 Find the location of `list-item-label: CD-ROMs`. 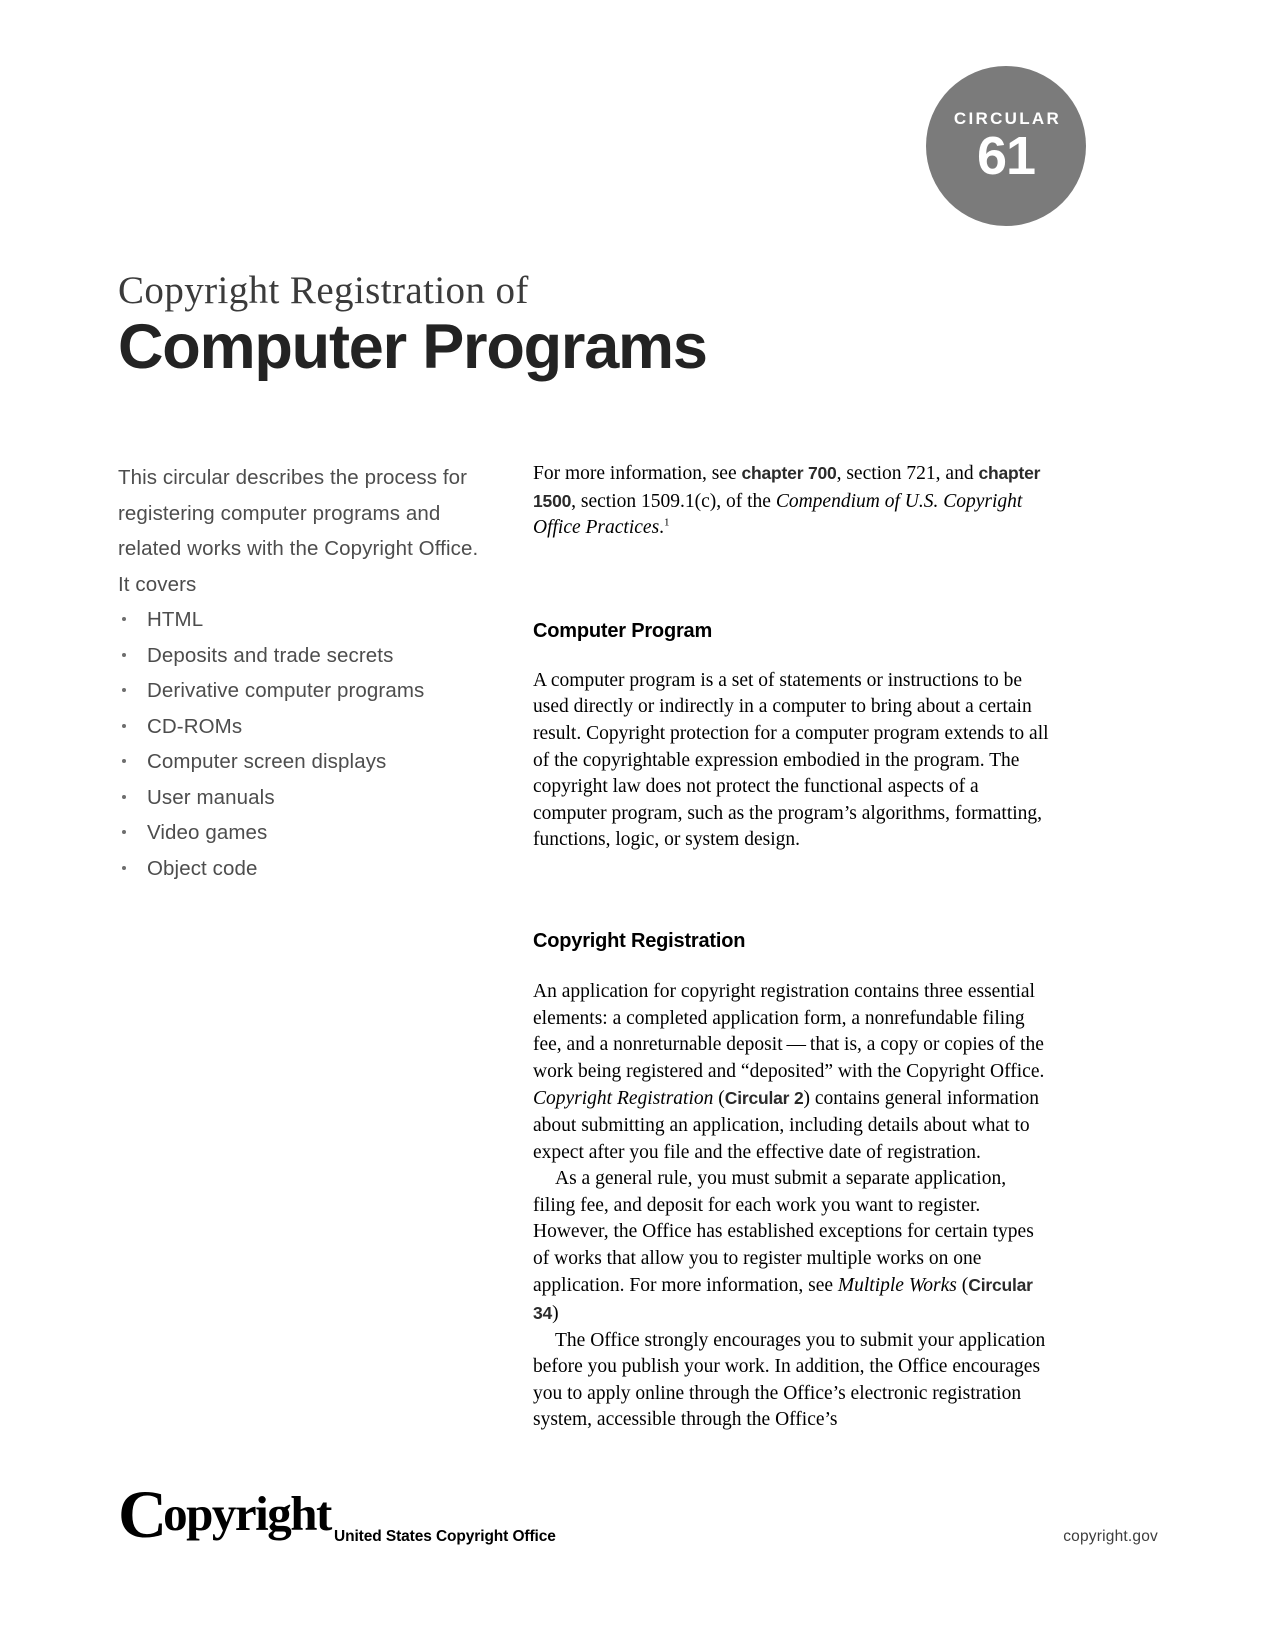

list-item-label: CD-ROMs is located at coordinates (195, 726).